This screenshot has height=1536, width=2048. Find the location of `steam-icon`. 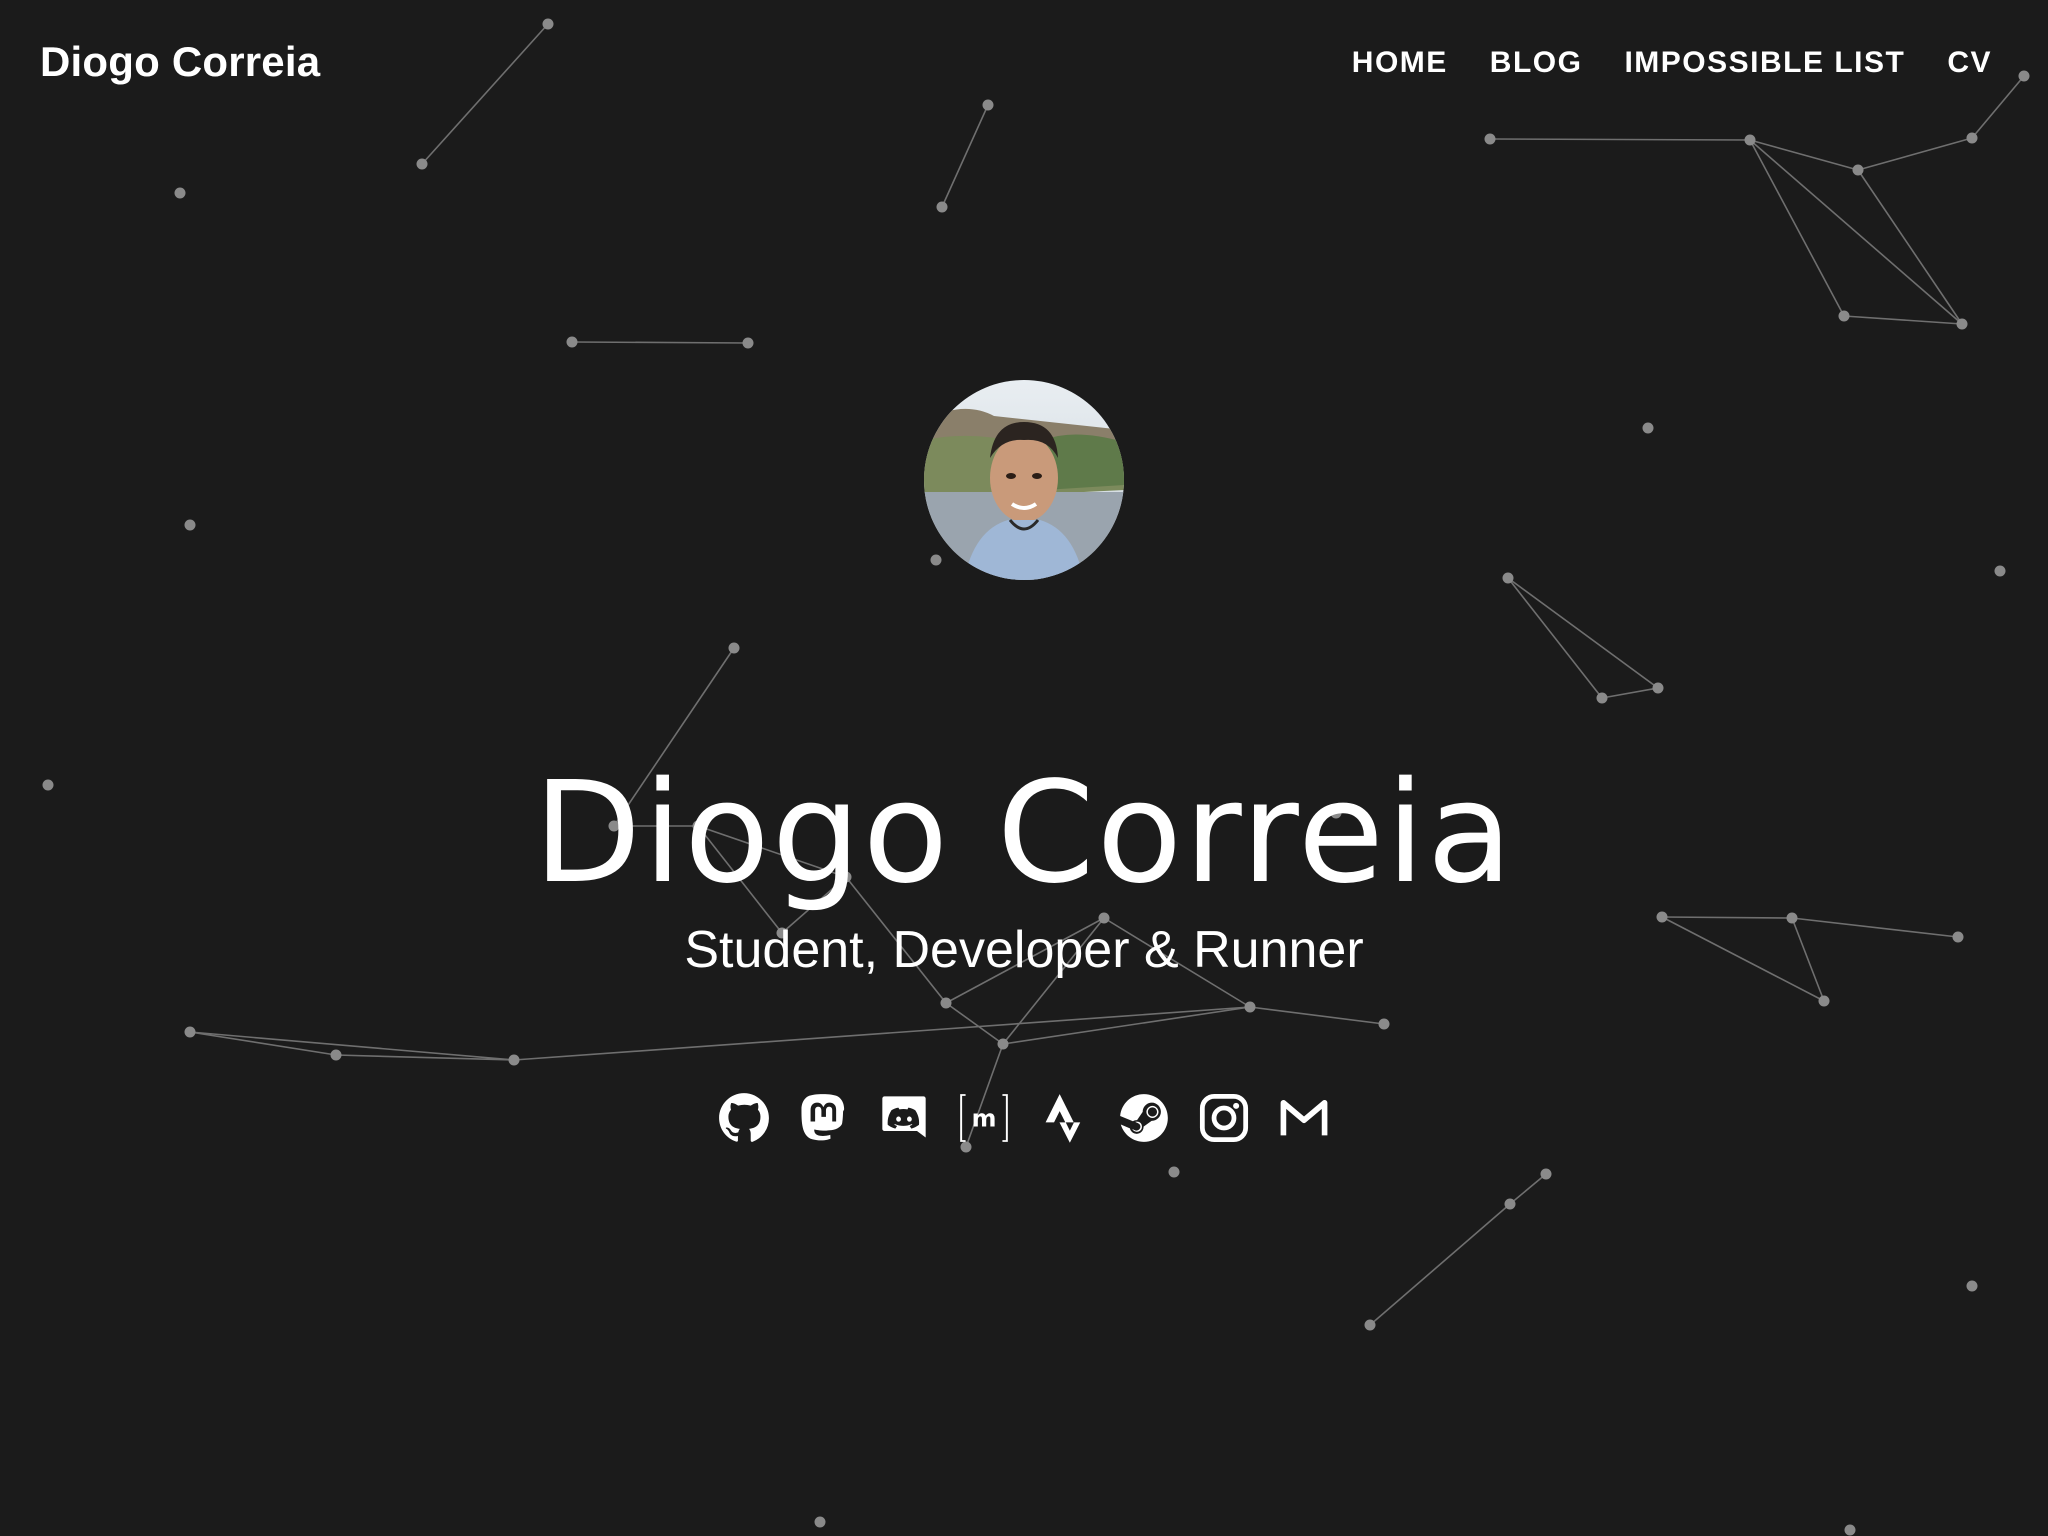

steam-icon is located at coordinates (1144, 1118).